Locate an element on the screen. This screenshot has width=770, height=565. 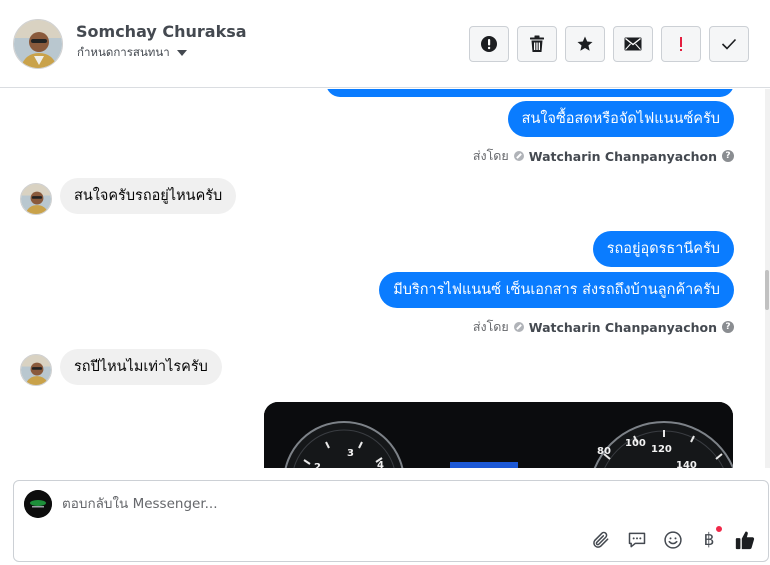
conversation-options-dropdown: กำหนดการสนทนา is located at coordinates (132, 53).